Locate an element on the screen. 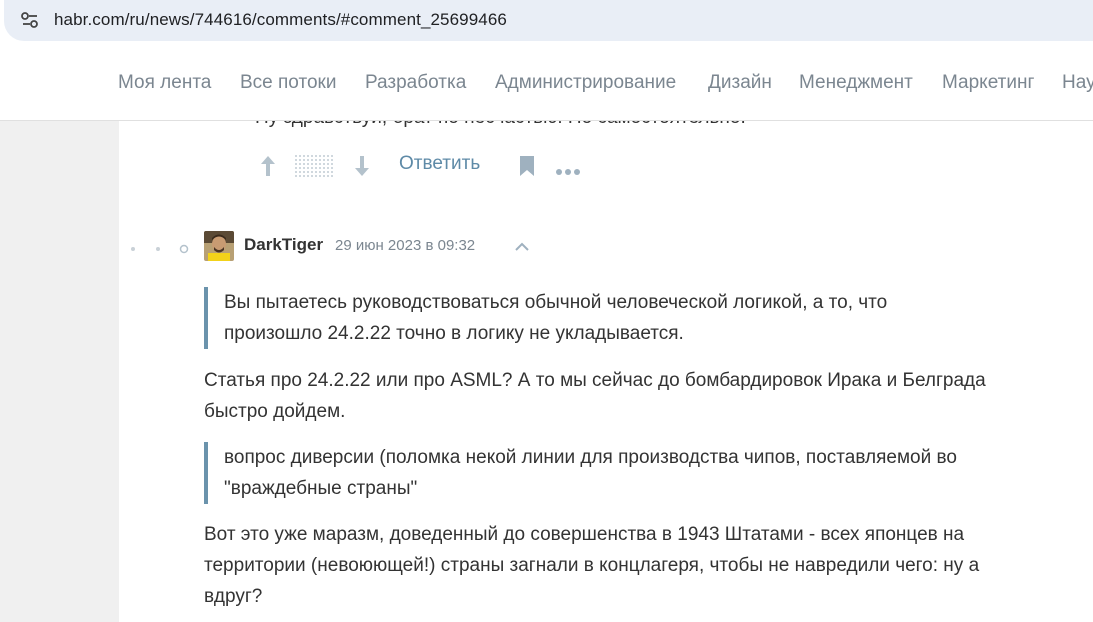  reply-button: Ответить is located at coordinates (439, 164).